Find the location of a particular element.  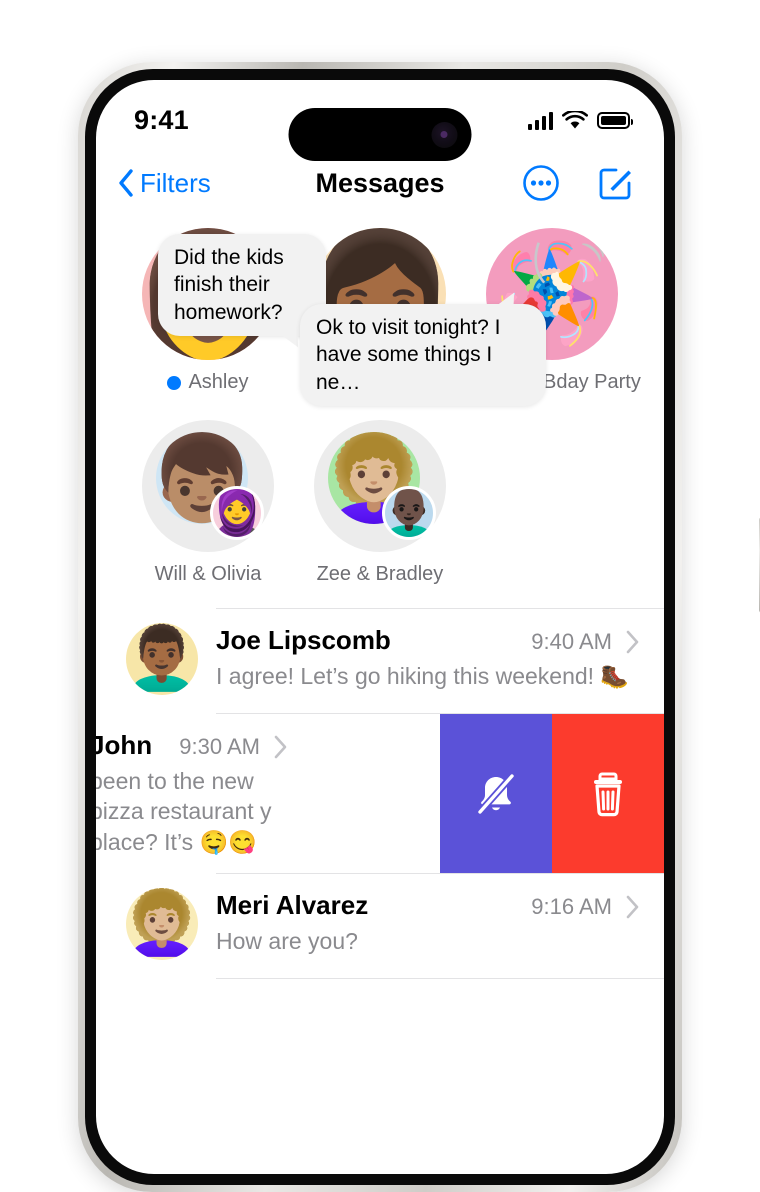

compose-icon is located at coordinates (615, 183).